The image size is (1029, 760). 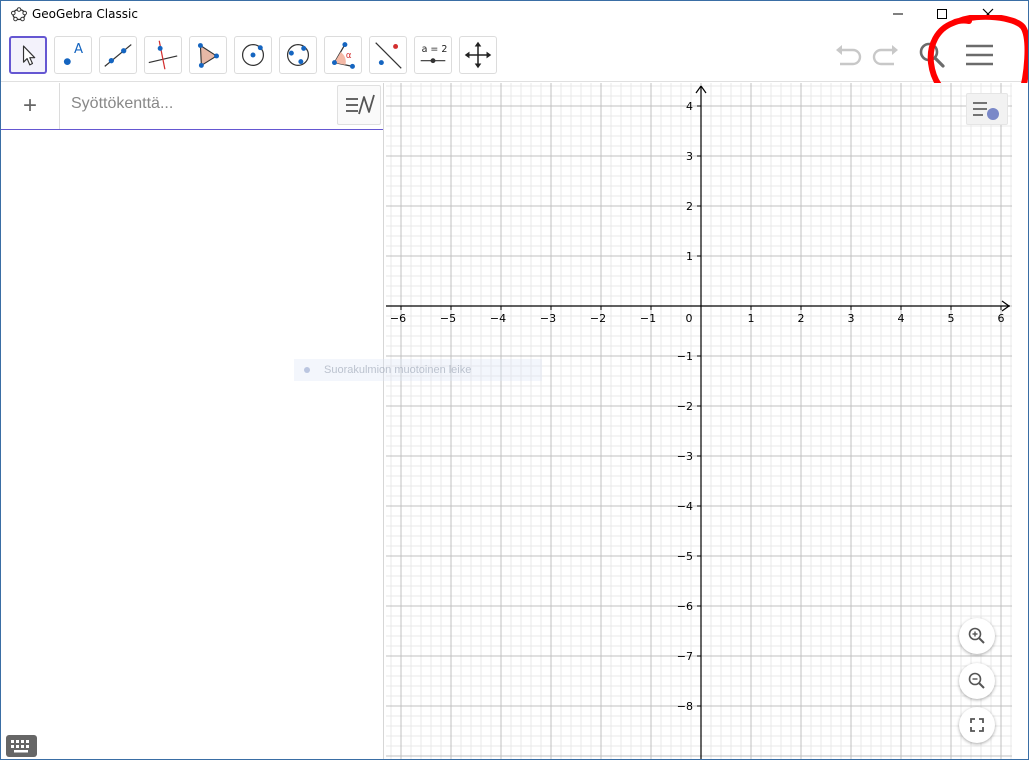 I want to click on line-through-points-icon, so click(x=118, y=55).